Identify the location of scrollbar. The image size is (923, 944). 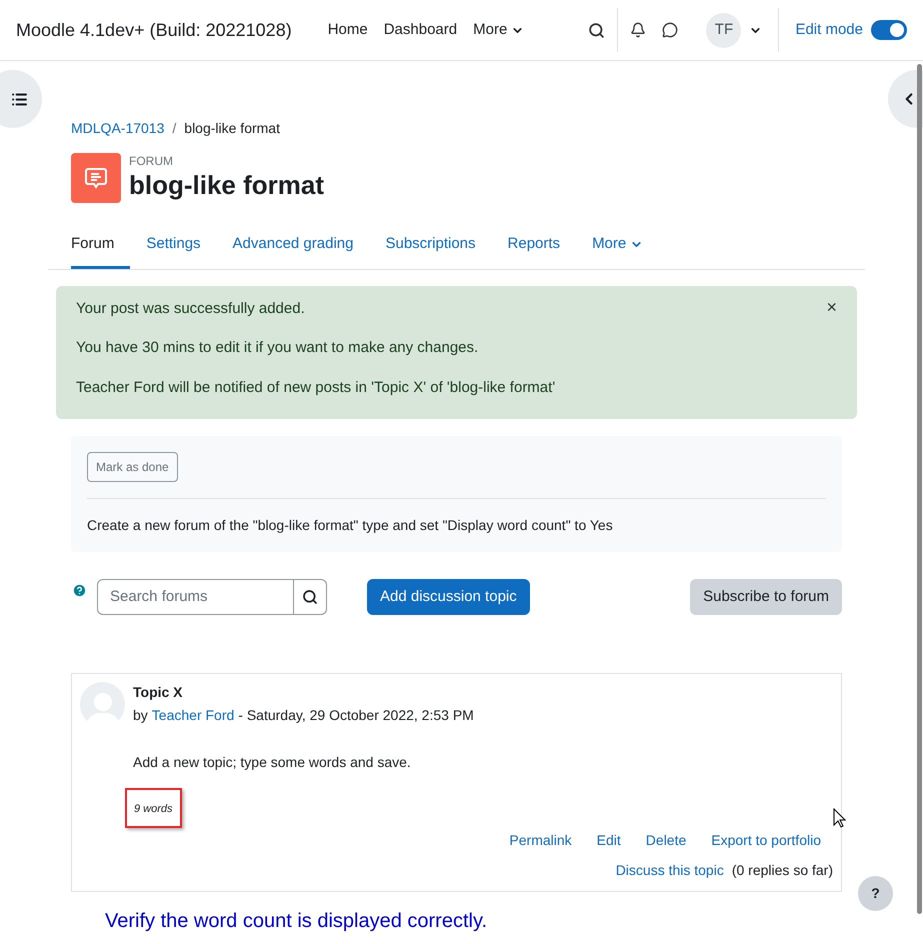
(919, 489).